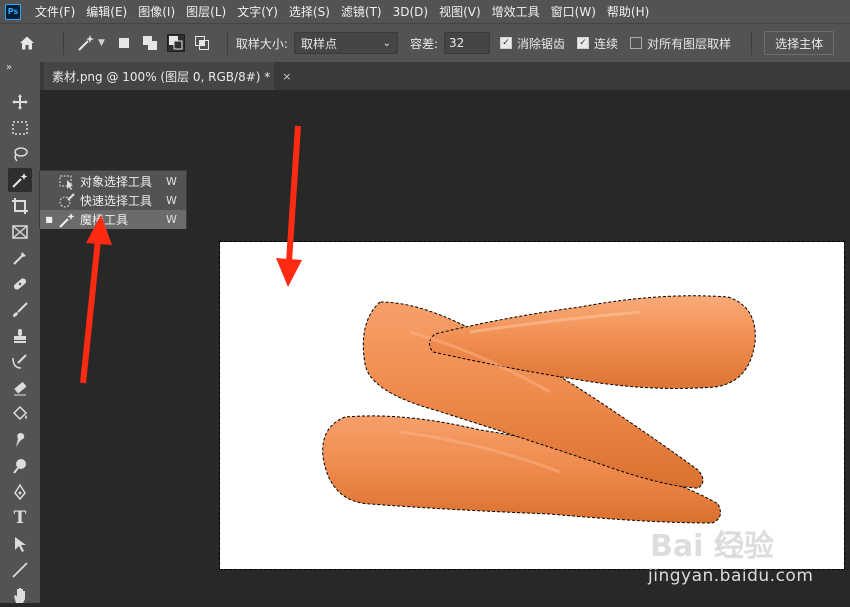  I want to click on annotation-arrow-down, so click(293, 194).